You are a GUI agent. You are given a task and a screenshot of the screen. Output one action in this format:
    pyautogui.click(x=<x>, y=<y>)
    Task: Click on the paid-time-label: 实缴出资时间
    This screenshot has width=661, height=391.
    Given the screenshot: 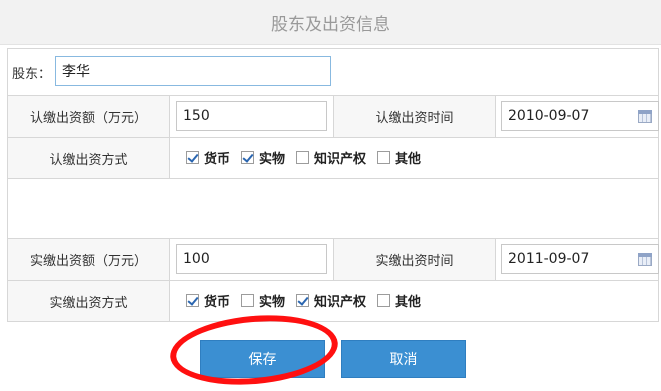 What is the action you would take?
    pyautogui.click(x=414, y=259)
    